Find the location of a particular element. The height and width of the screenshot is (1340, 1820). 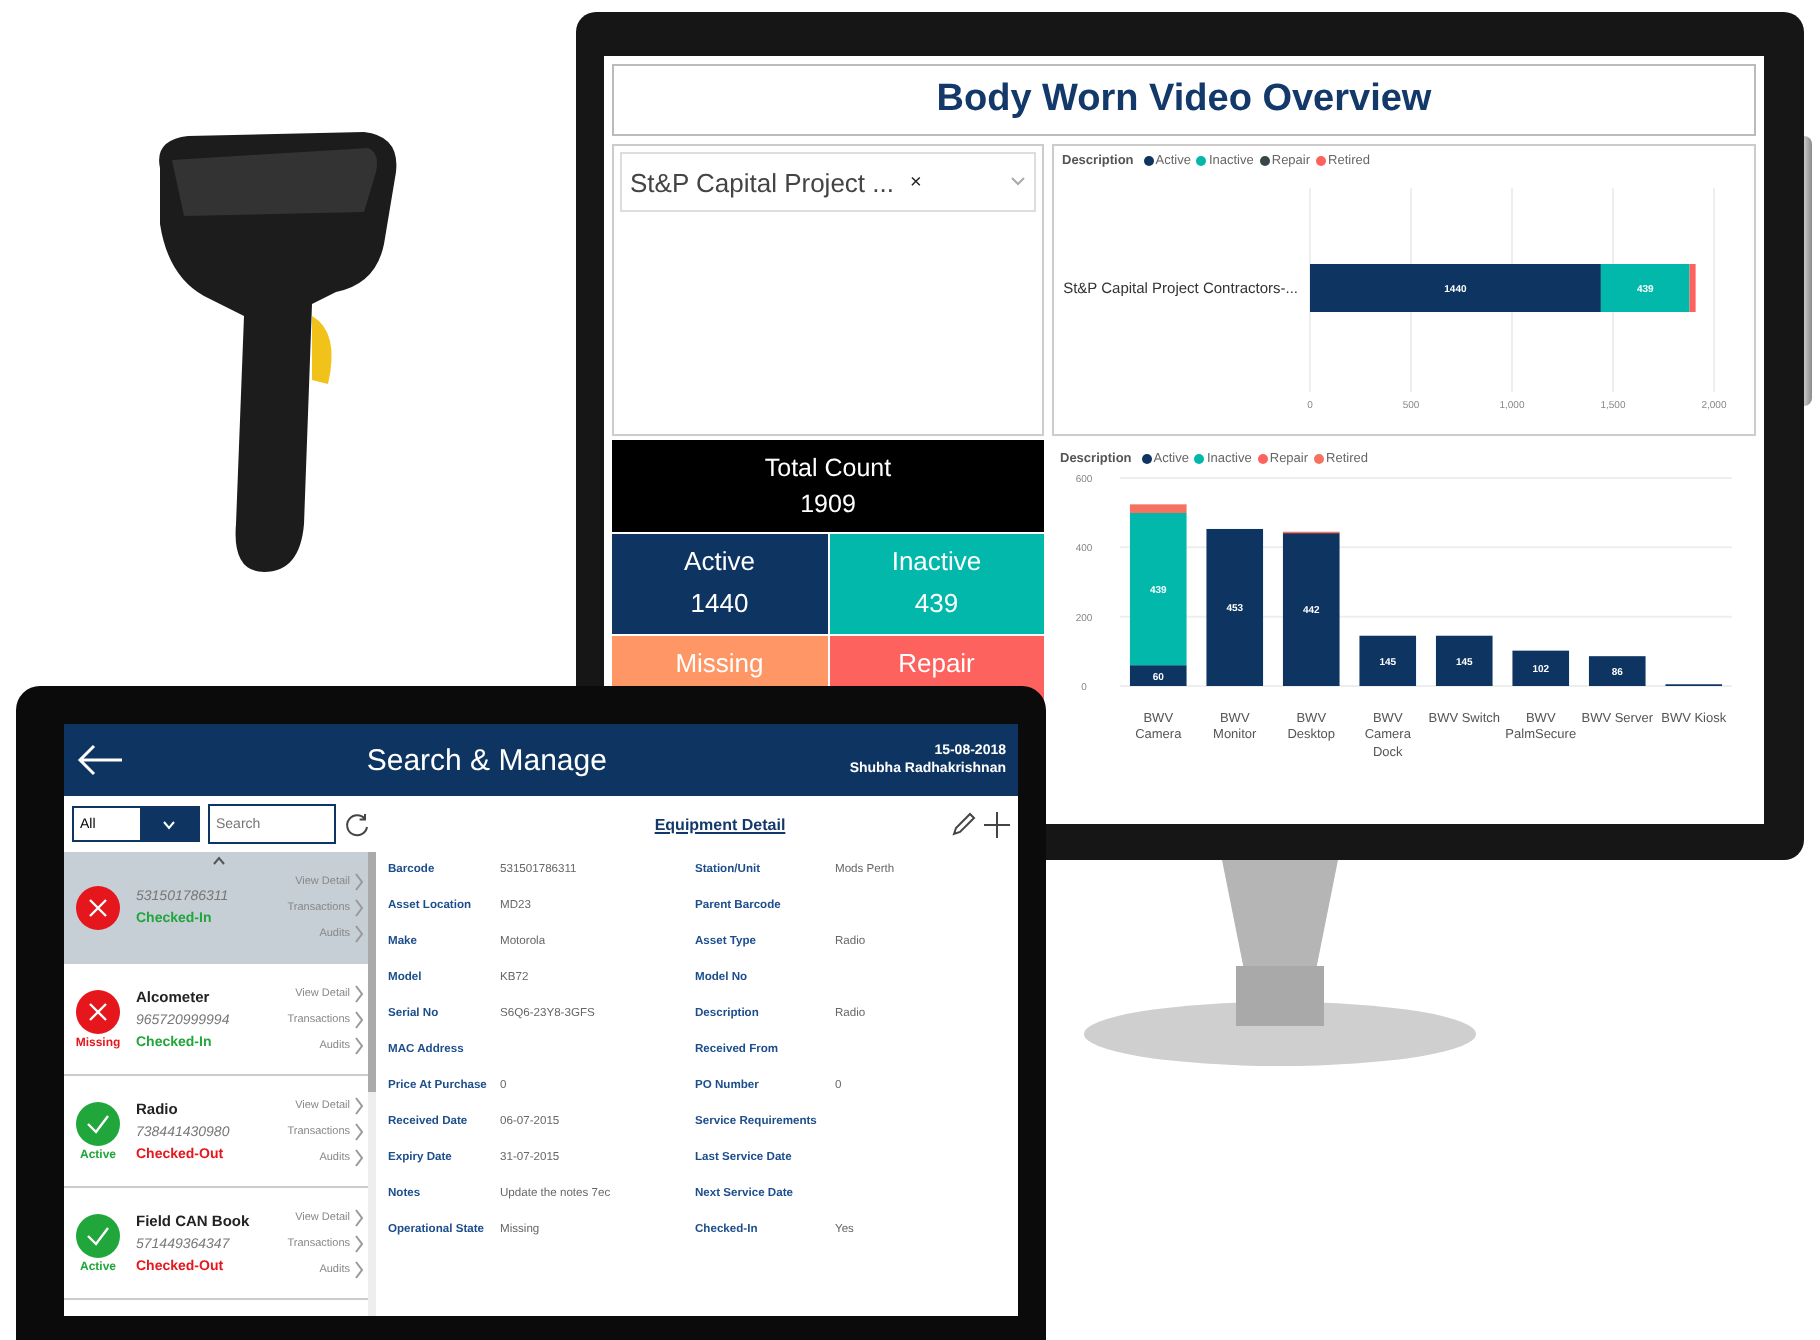

tile-label: Inactive is located at coordinates (936, 561).